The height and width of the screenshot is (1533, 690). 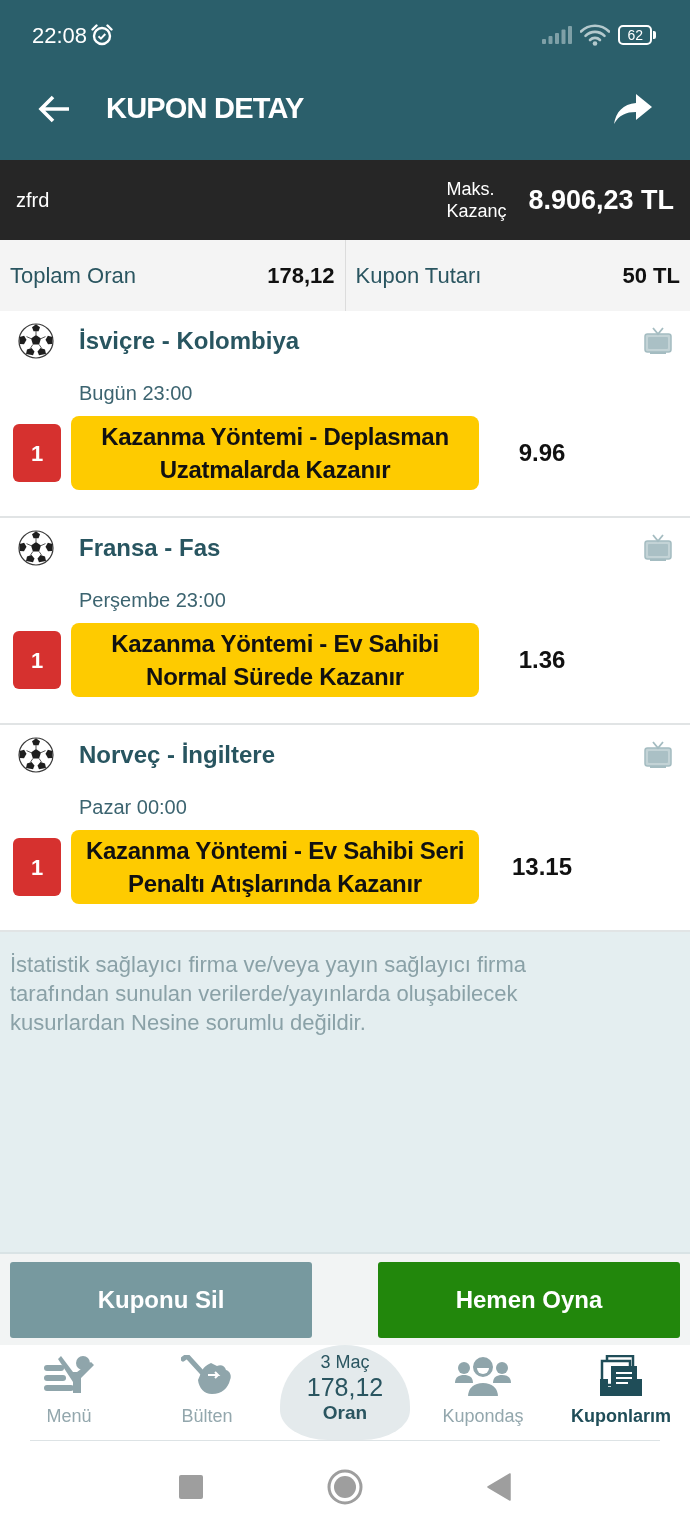 I want to click on summary-label: Toplam Oran, so click(x=73, y=276).